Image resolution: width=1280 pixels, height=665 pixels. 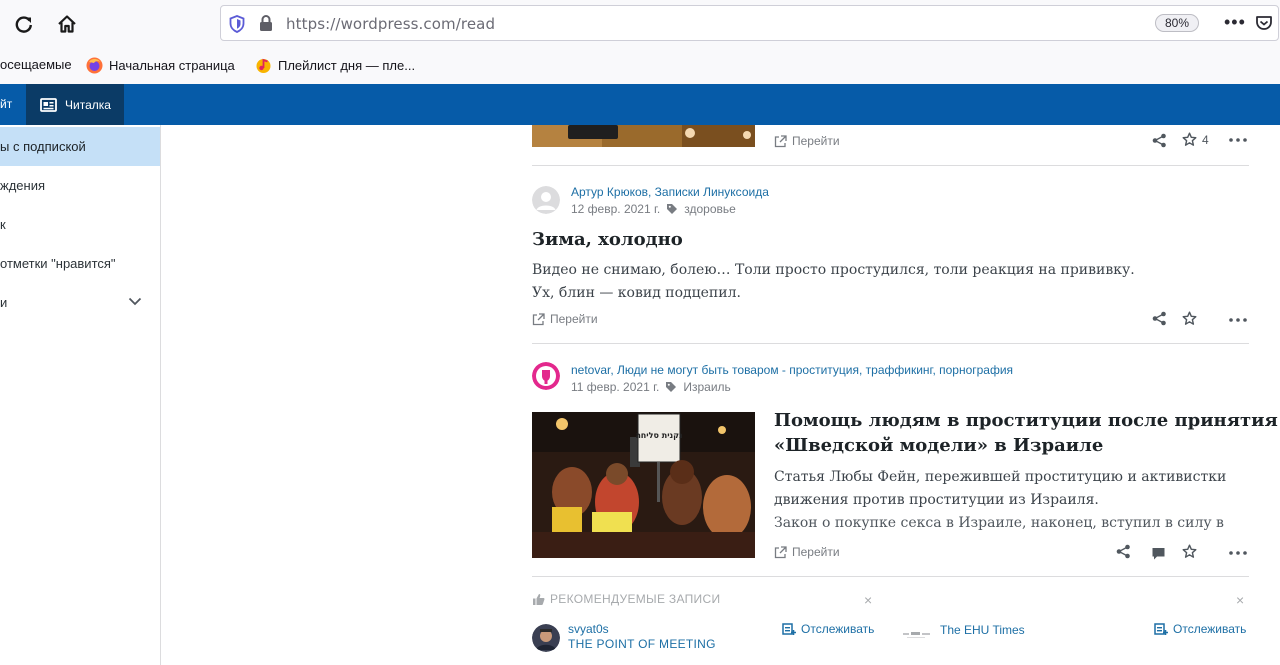 I want to click on comment-button, so click(x=1158, y=553).